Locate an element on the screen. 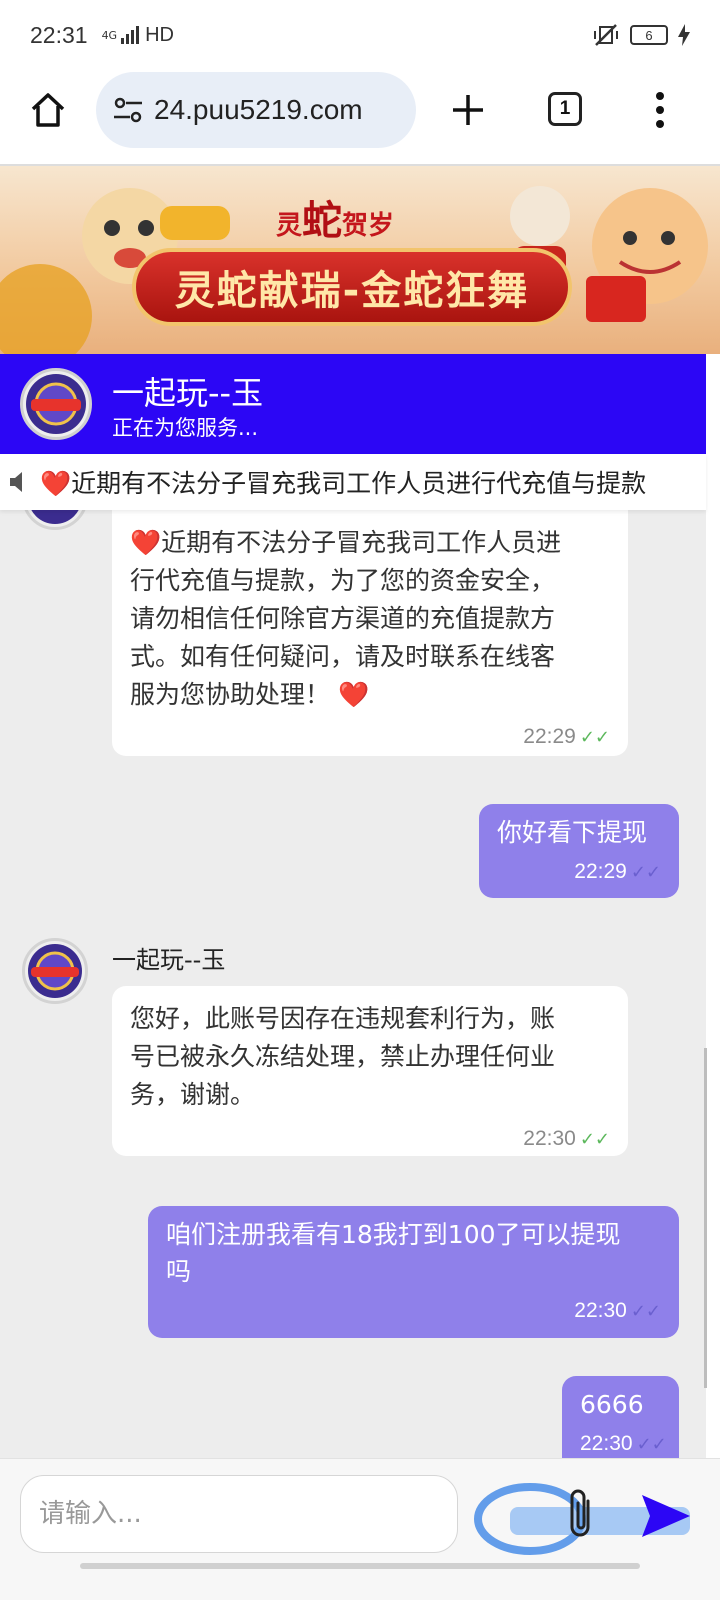  outgoing-message: 6666 22:30 ✓✓ is located at coordinates (620, 1417).